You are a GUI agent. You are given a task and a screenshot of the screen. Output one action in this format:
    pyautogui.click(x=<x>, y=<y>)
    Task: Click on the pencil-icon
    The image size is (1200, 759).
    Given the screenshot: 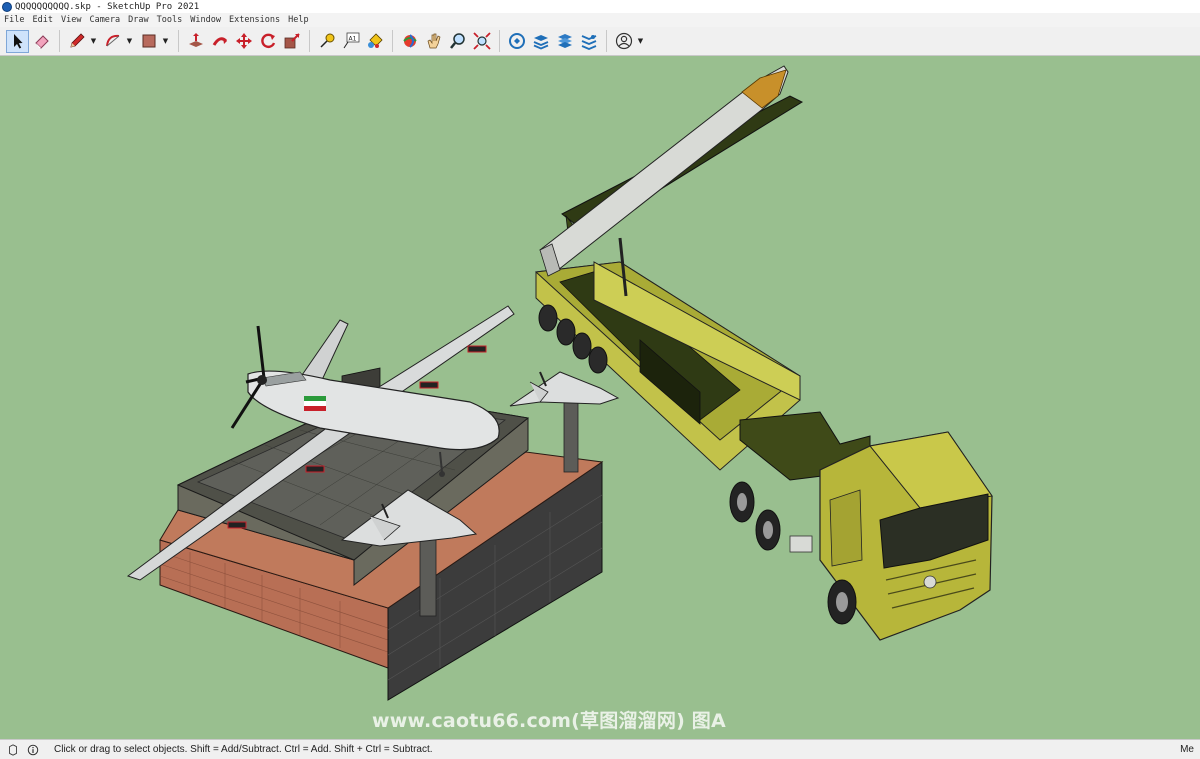 What is the action you would take?
    pyautogui.click(x=77, y=40)
    